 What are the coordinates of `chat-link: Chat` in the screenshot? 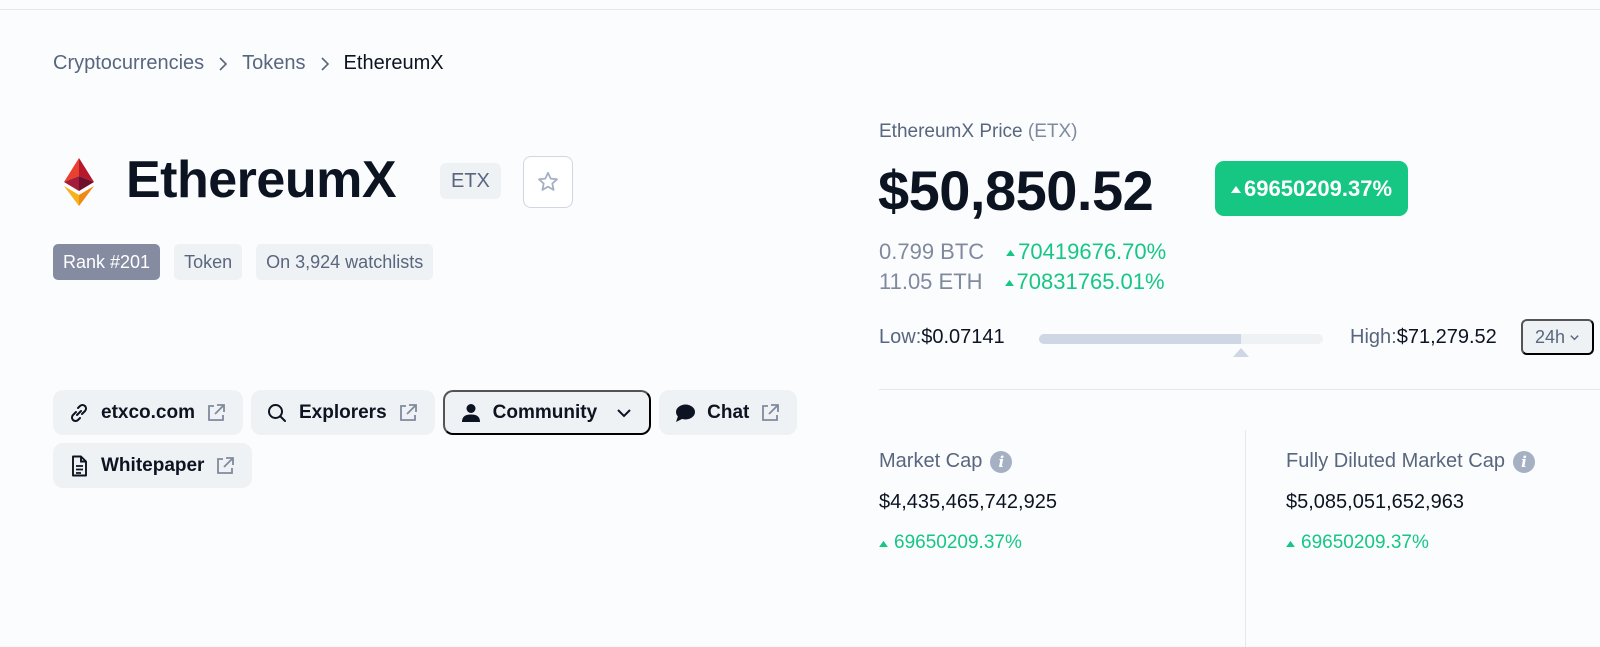 It's located at (728, 412).